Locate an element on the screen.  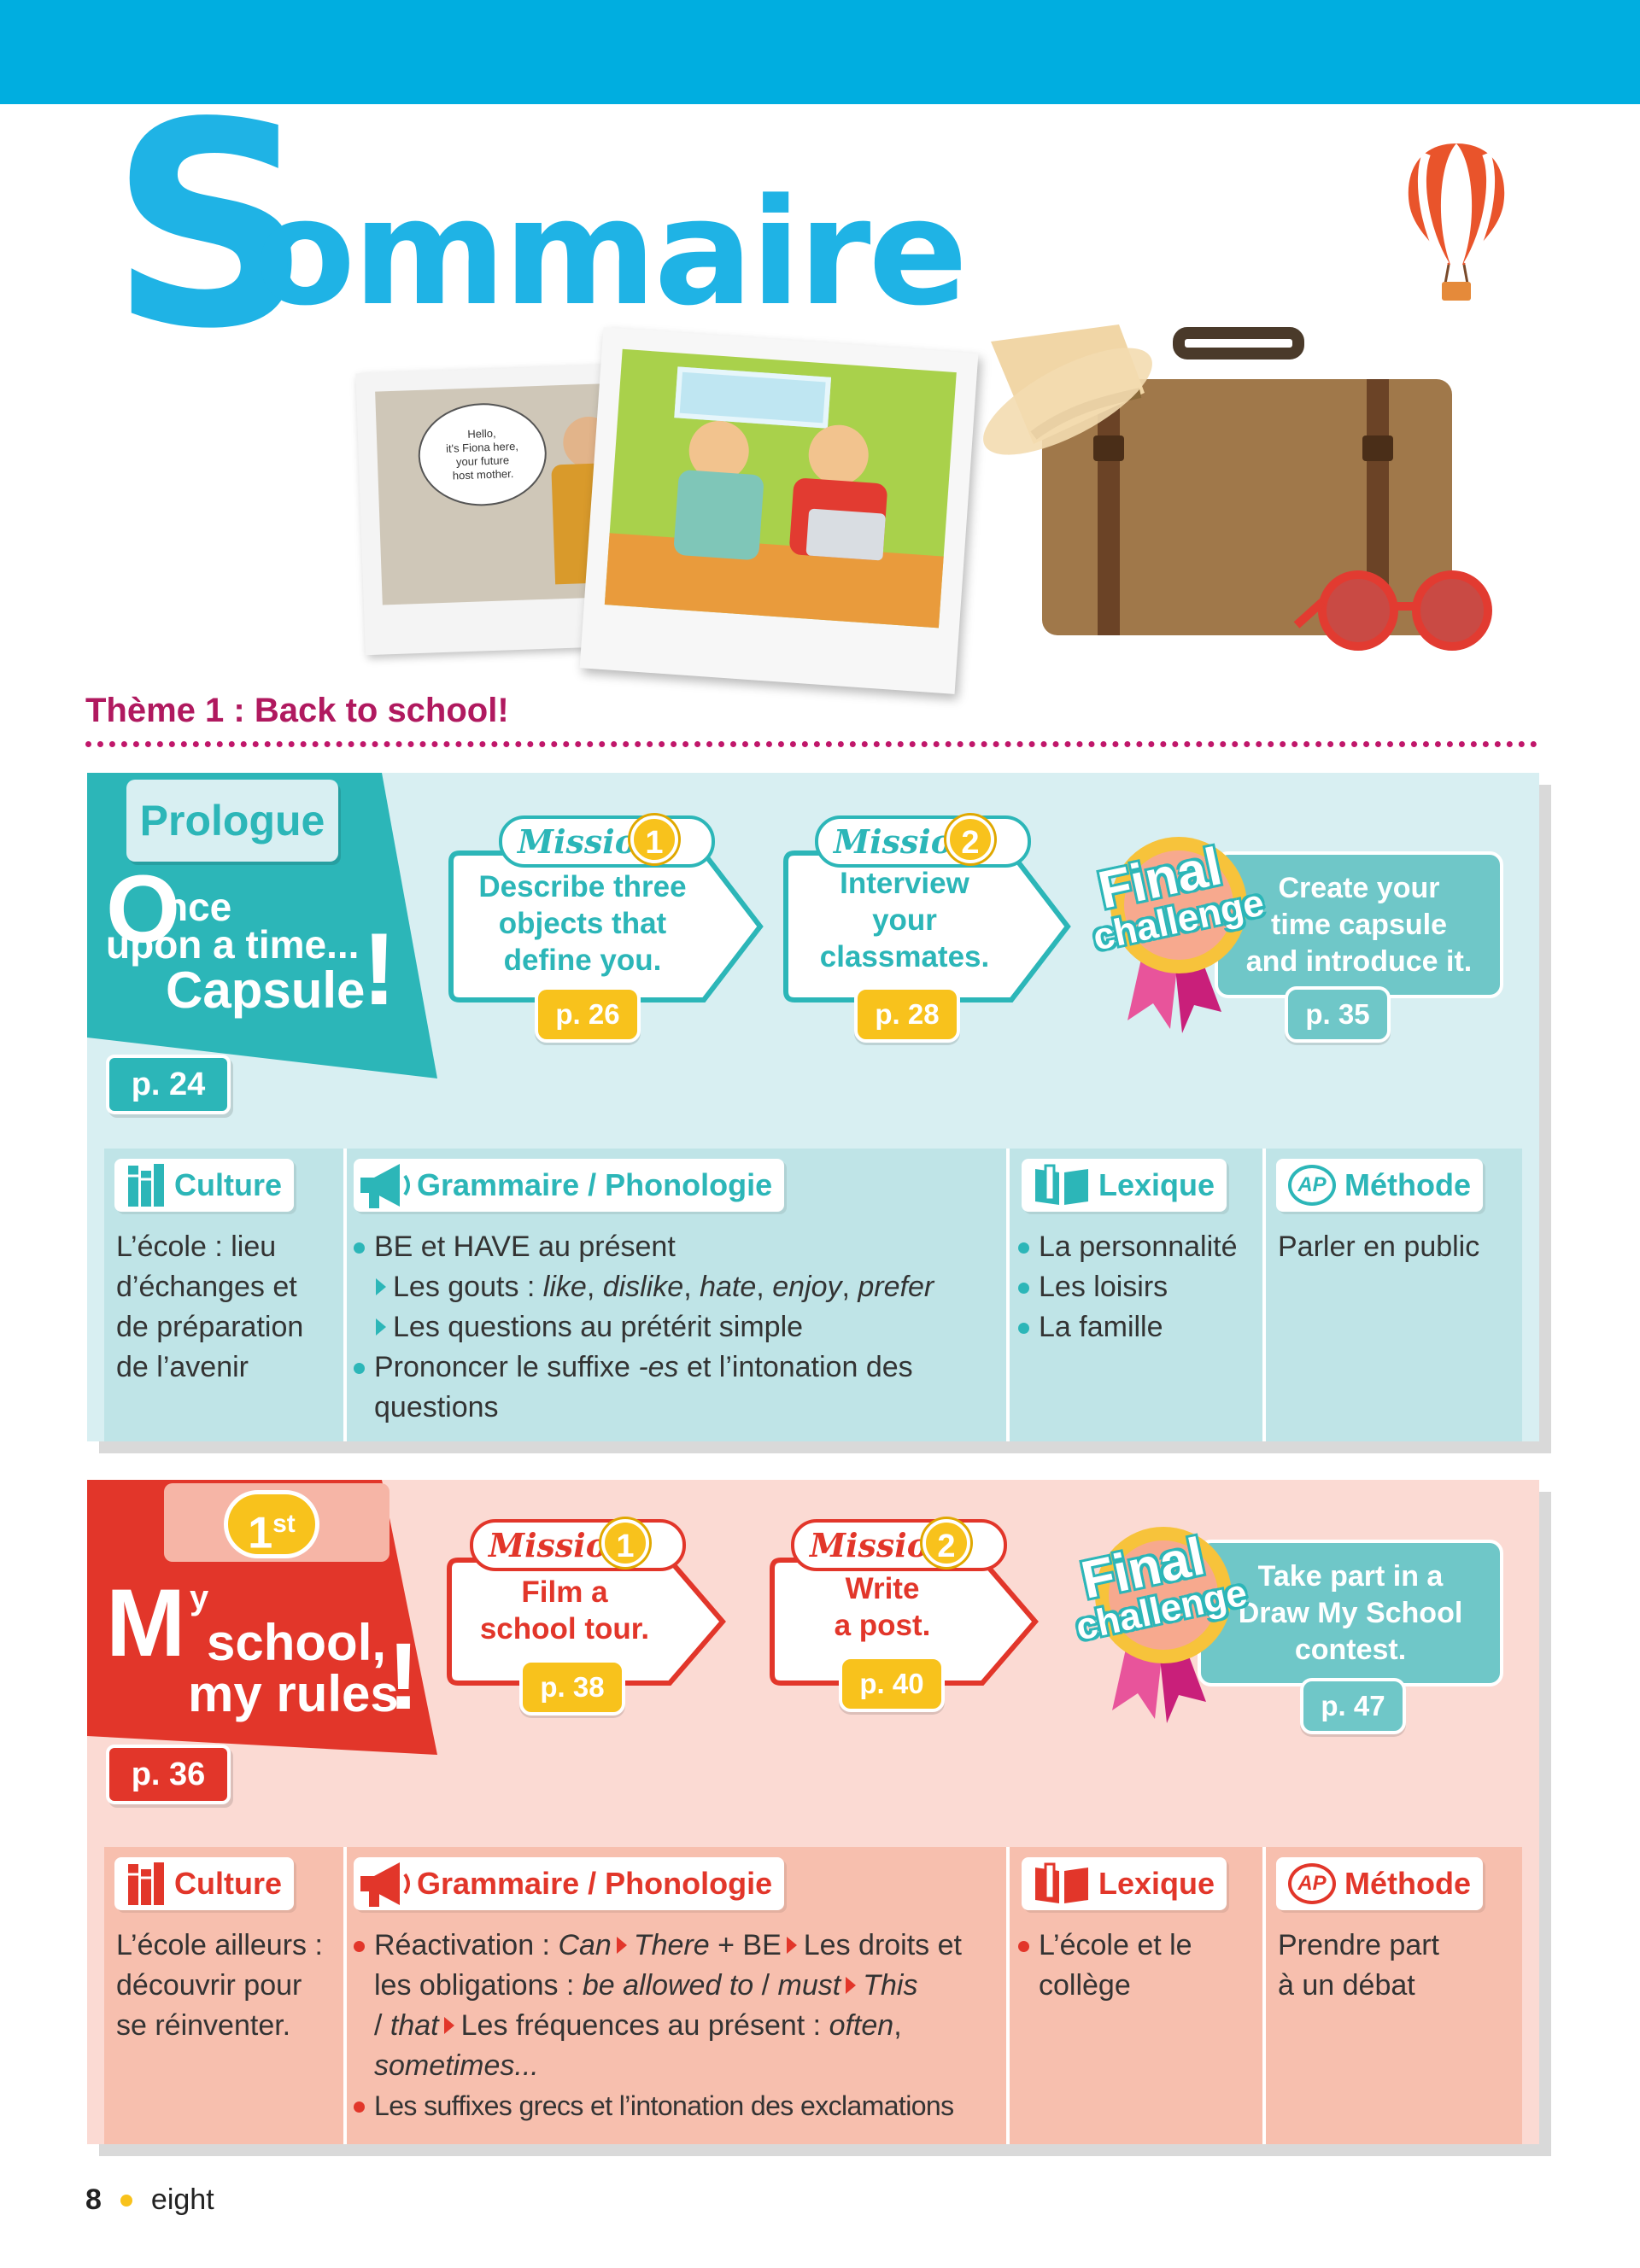
page-number-word: eight is located at coordinates (182, 2199).